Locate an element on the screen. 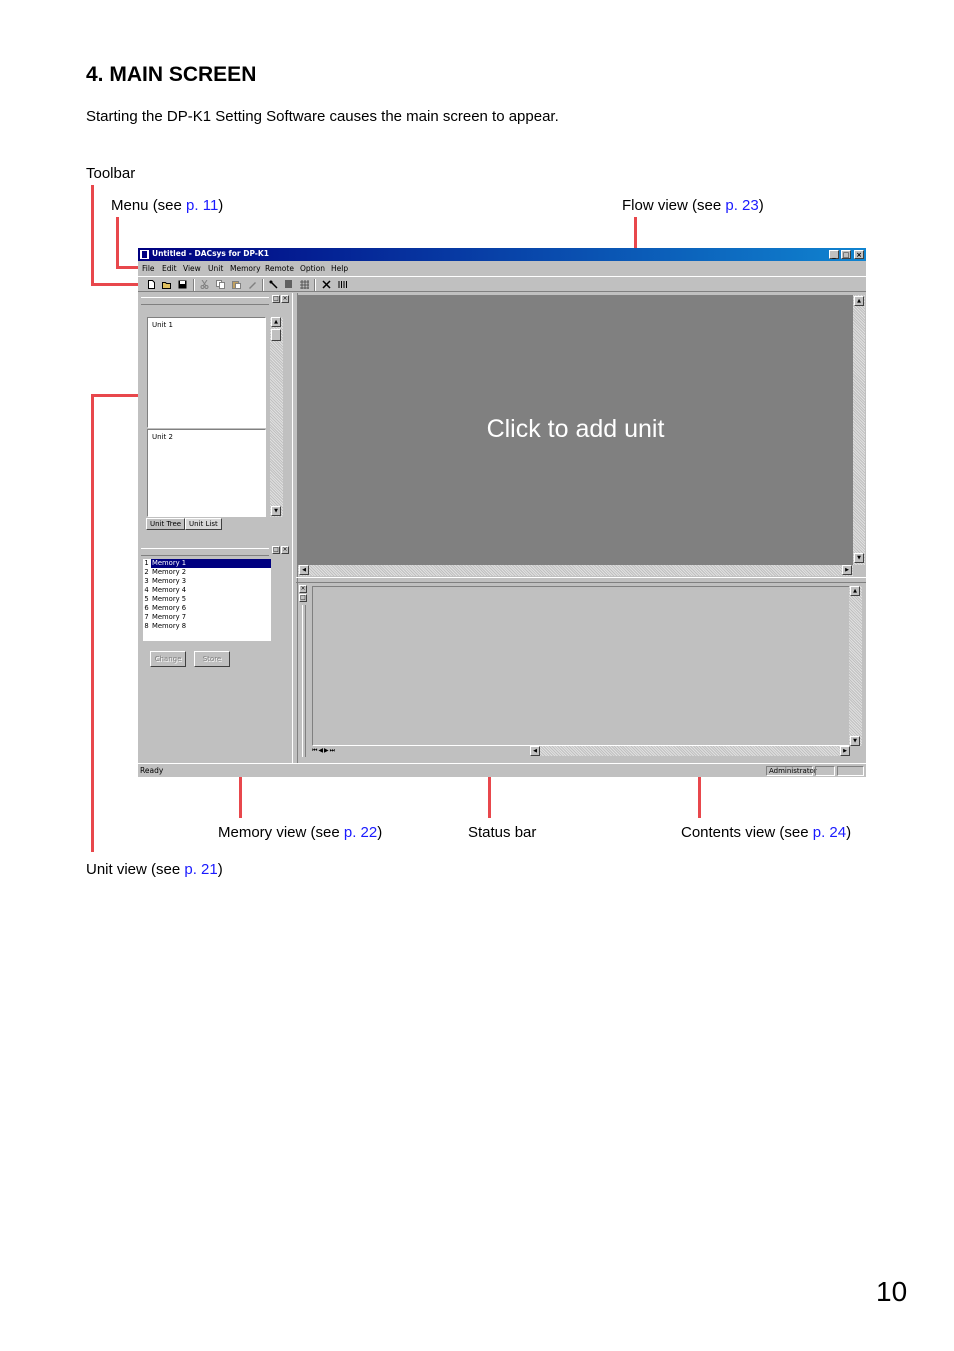  contents-scroll-track is located at coordinates (690, 751).